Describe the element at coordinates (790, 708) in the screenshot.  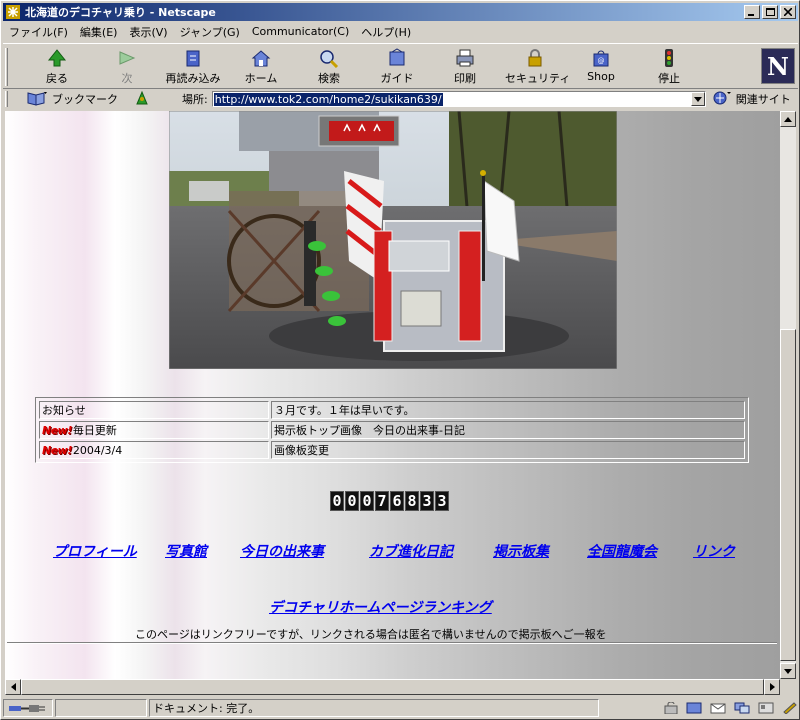
I see `composer-icon` at that location.